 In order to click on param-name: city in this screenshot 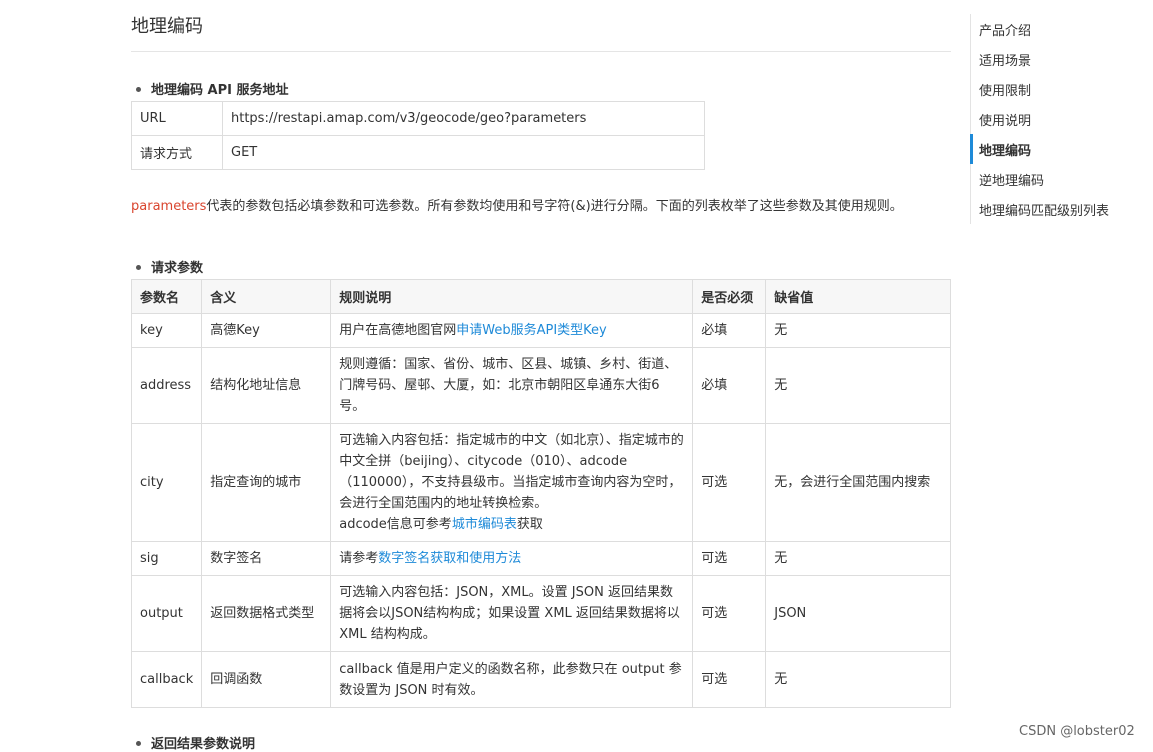, I will do `click(166, 482)`.